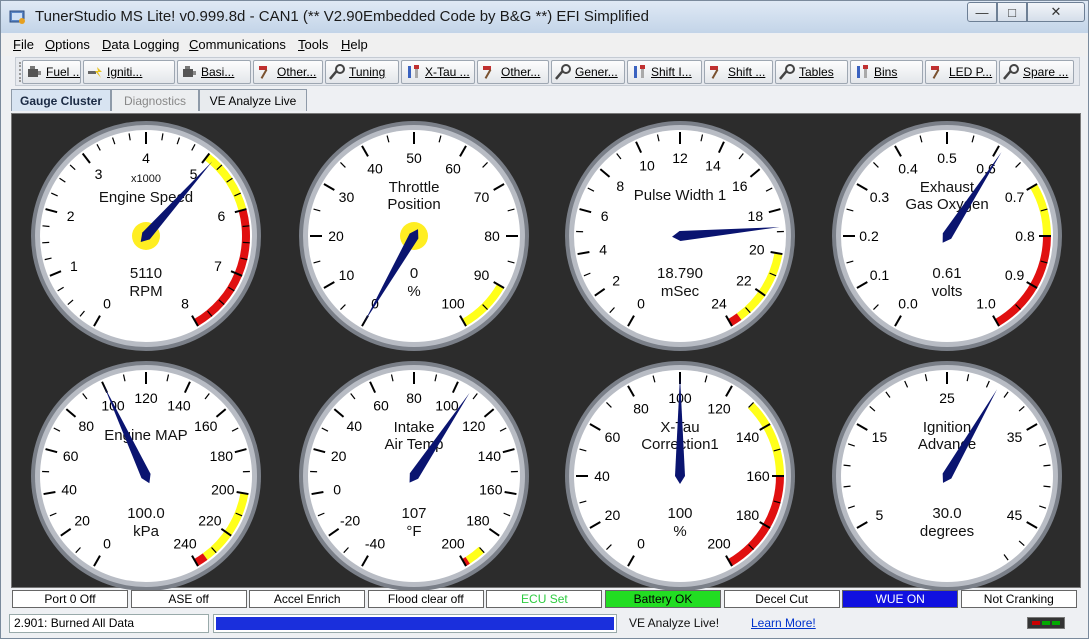 The width and height of the screenshot is (1089, 639). What do you see at coordinates (146, 273) in the screenshot?
I see `gauge-value: 5110` at bounding box center [146, 273].